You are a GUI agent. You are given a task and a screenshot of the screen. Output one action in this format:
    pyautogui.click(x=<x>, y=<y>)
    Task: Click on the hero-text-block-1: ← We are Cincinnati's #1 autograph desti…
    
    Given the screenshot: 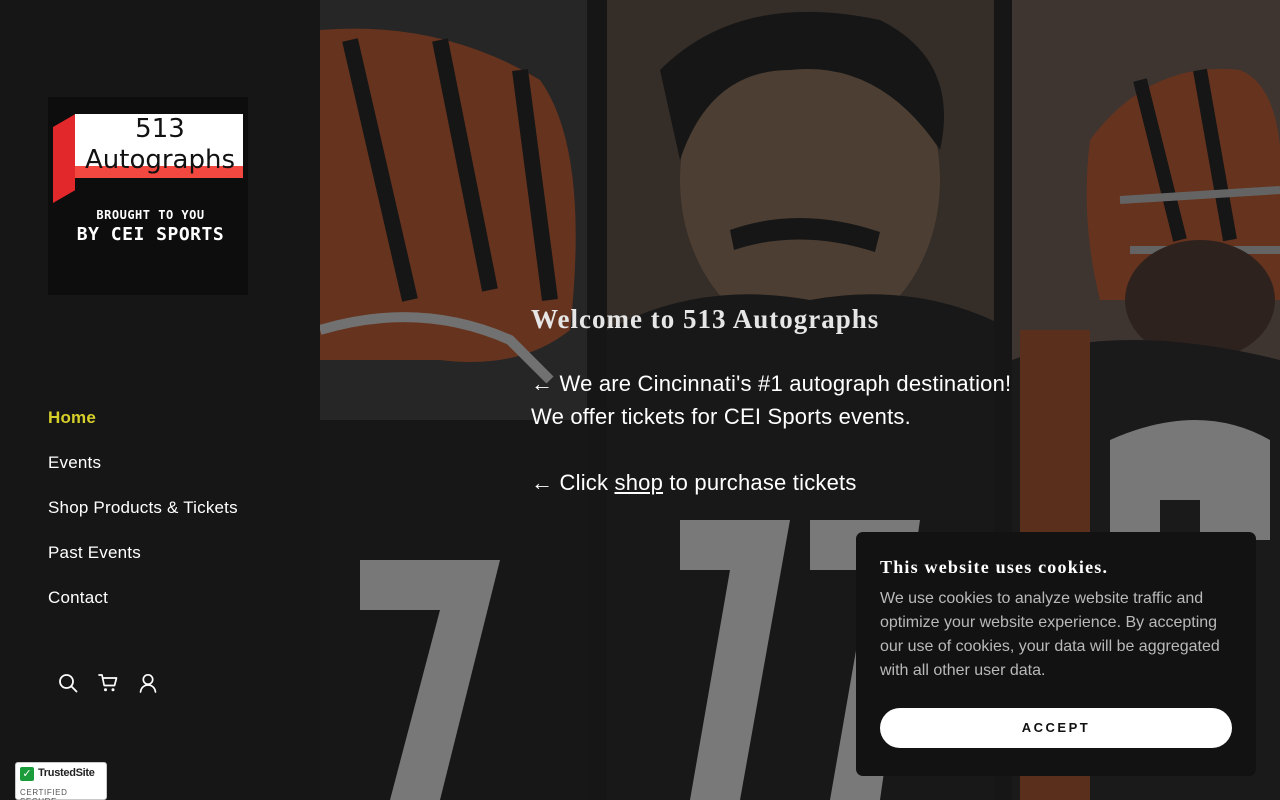 What is the action you would take?
    pyautogui.click(x=771, y=400)
    